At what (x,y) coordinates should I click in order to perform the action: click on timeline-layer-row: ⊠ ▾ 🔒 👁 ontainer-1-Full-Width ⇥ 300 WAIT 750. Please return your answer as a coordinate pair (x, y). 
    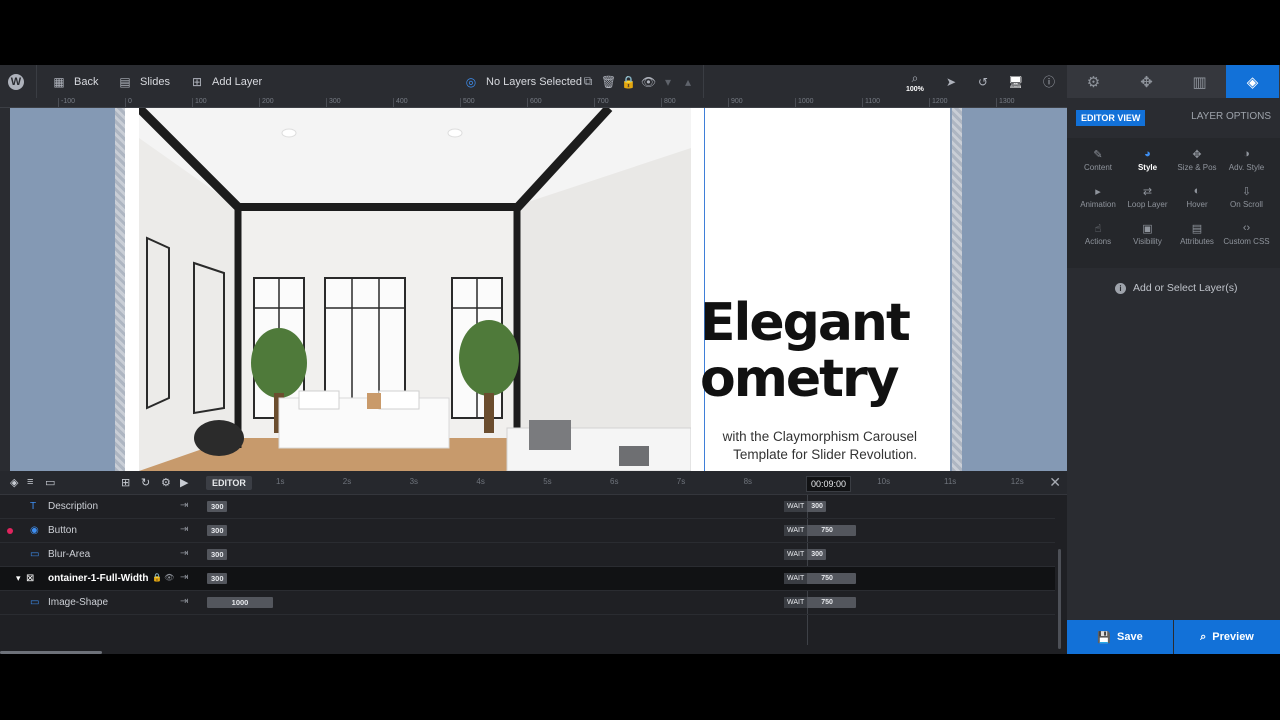
    Looking at the image, I should click on (527, 579).